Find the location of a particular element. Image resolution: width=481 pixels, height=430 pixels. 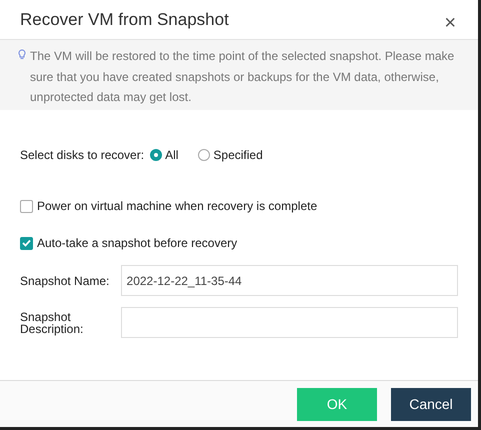

close-button: × is located at coordinates (450, 22).